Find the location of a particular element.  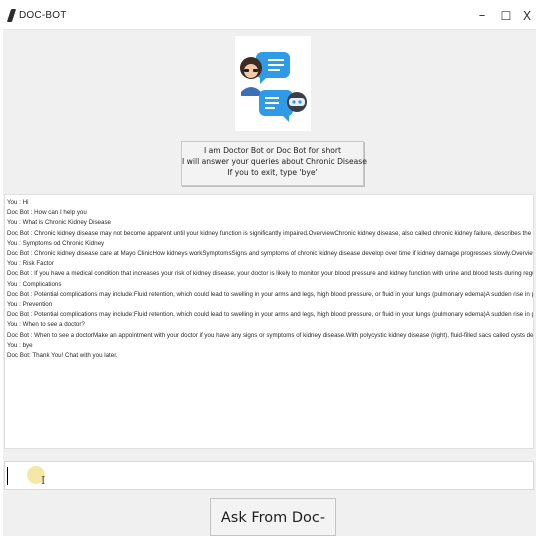

close-button: X is located at coordinates (525, 16).